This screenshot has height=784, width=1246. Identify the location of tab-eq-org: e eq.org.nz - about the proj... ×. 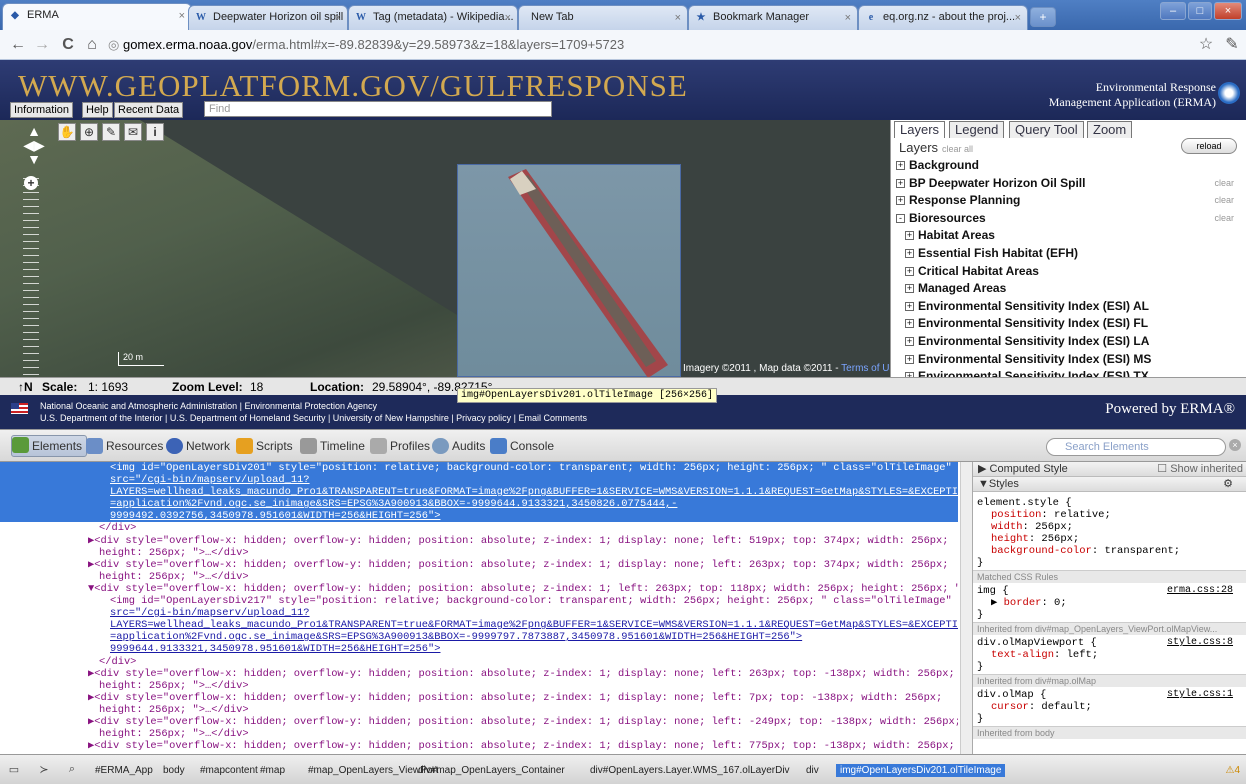
(943, 17).